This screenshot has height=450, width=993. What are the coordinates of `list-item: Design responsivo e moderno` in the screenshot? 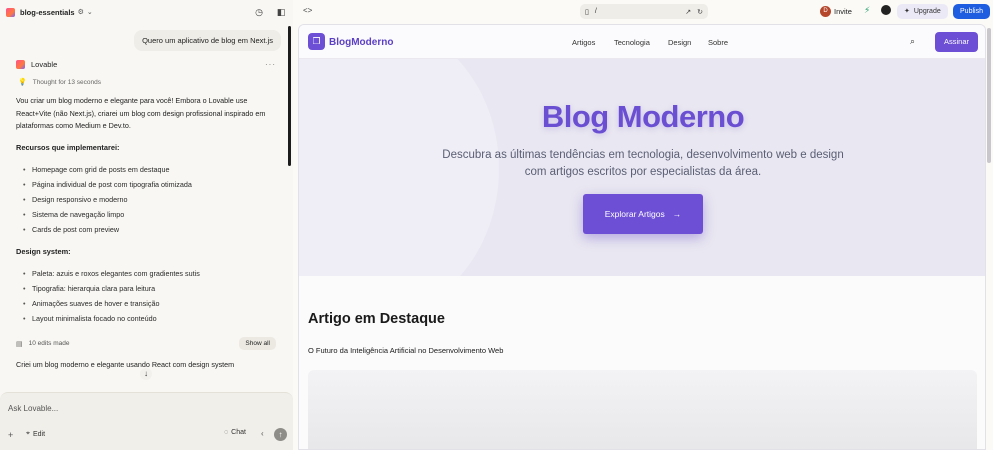 It's located at (146, 199).